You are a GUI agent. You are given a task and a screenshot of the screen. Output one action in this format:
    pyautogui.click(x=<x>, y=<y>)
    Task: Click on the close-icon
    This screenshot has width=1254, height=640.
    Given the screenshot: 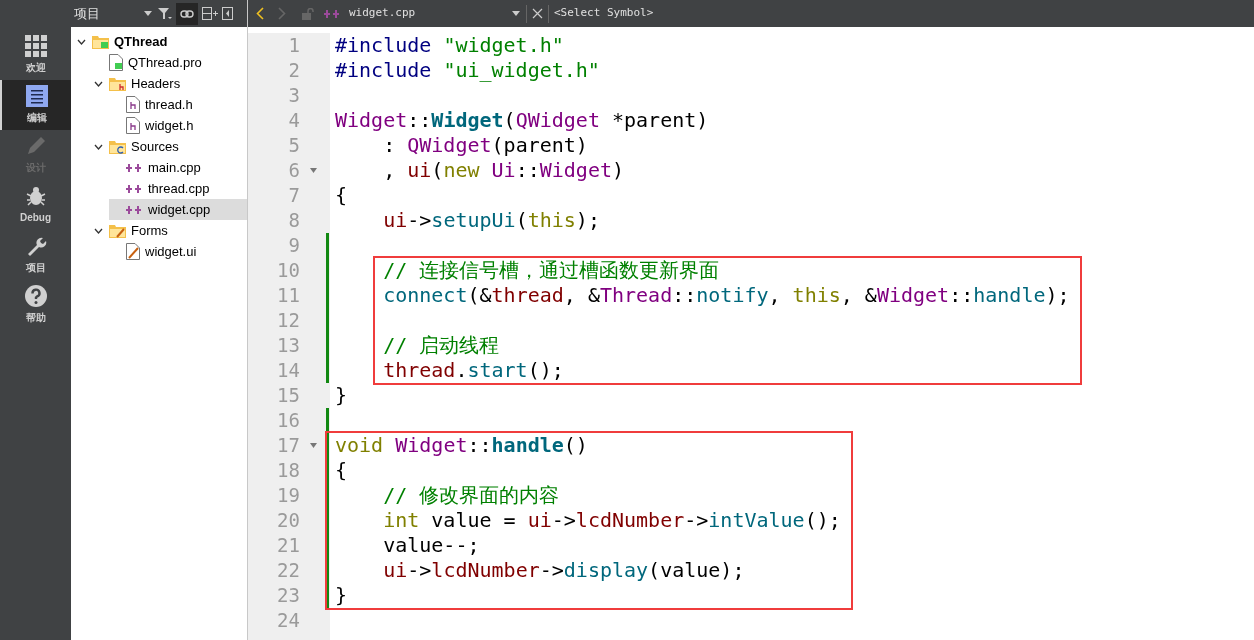 What is the action you would take?
    pyautogui.click(x=537, y=13)
    